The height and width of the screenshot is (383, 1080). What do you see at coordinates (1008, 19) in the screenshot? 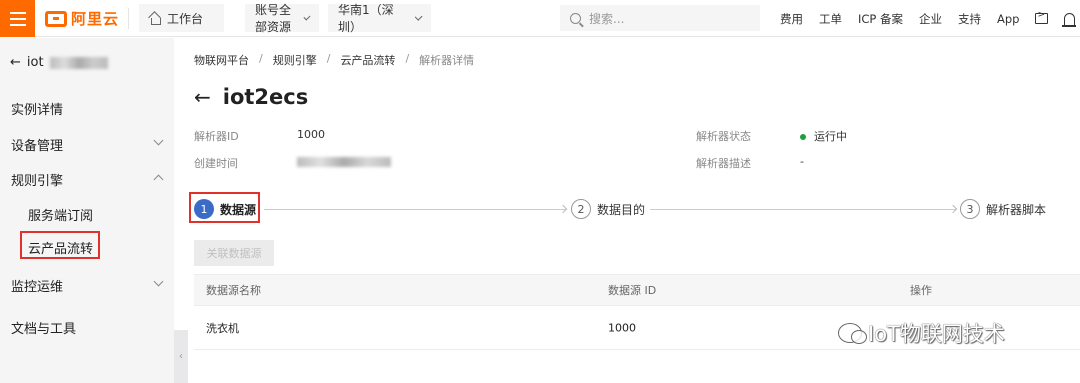
I see `top-link-app: App` at bounding box center [1008, 19].